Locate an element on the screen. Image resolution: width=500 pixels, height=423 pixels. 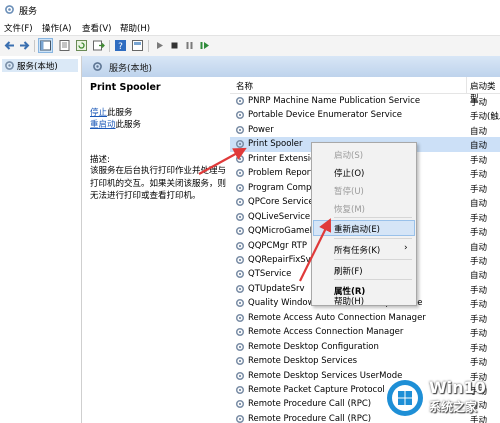
menu-item-label: 恢复(M) is located at coordinates (349, 210).